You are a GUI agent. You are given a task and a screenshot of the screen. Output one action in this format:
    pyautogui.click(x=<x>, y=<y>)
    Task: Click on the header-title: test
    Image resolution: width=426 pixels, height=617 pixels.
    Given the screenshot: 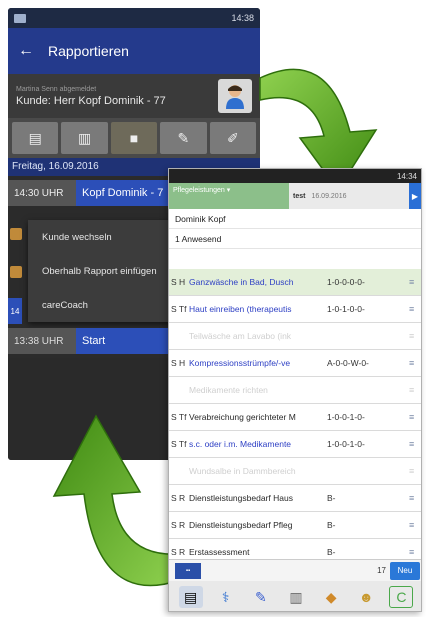 What is the action you would take?
    pyautogui.click(x=299, y=196)
    